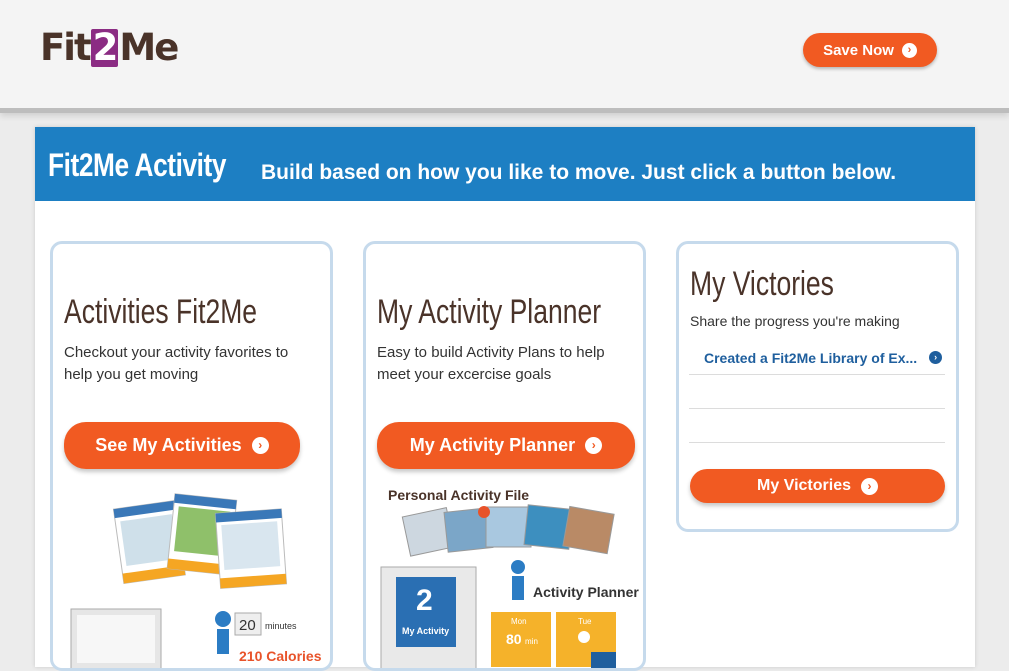  I want to click on see-my-activities-button: See My Activities ›, so click(182, 445).